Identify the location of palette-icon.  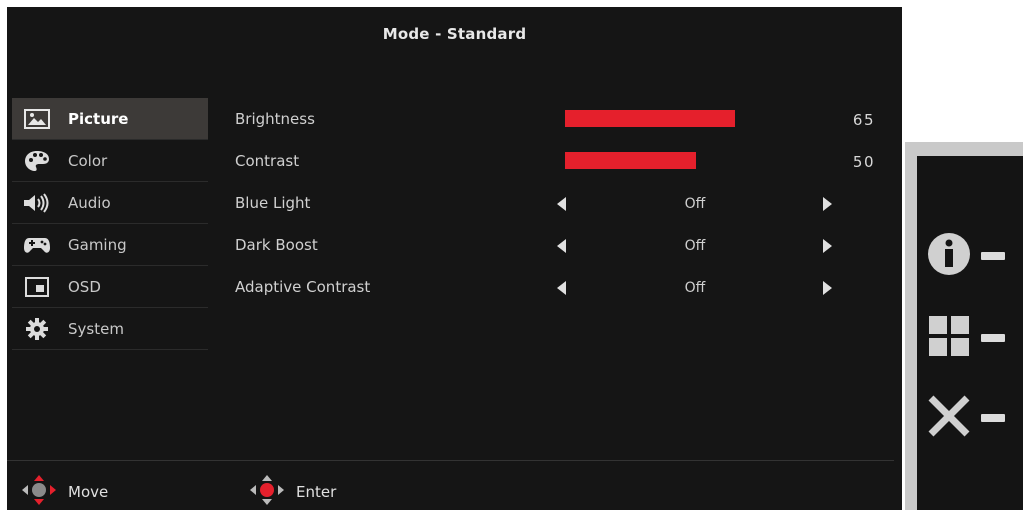
(37, 161).